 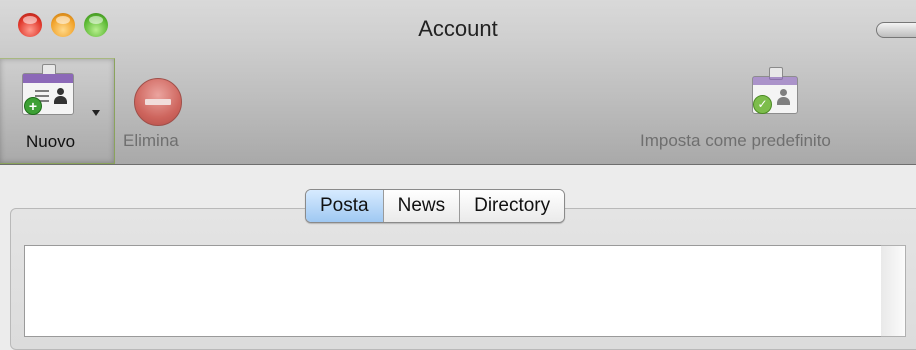 What do you see at coordinates (762, 104) in the screenshot?
I see `check-icon: ✓` at bounding box center [762, 104].